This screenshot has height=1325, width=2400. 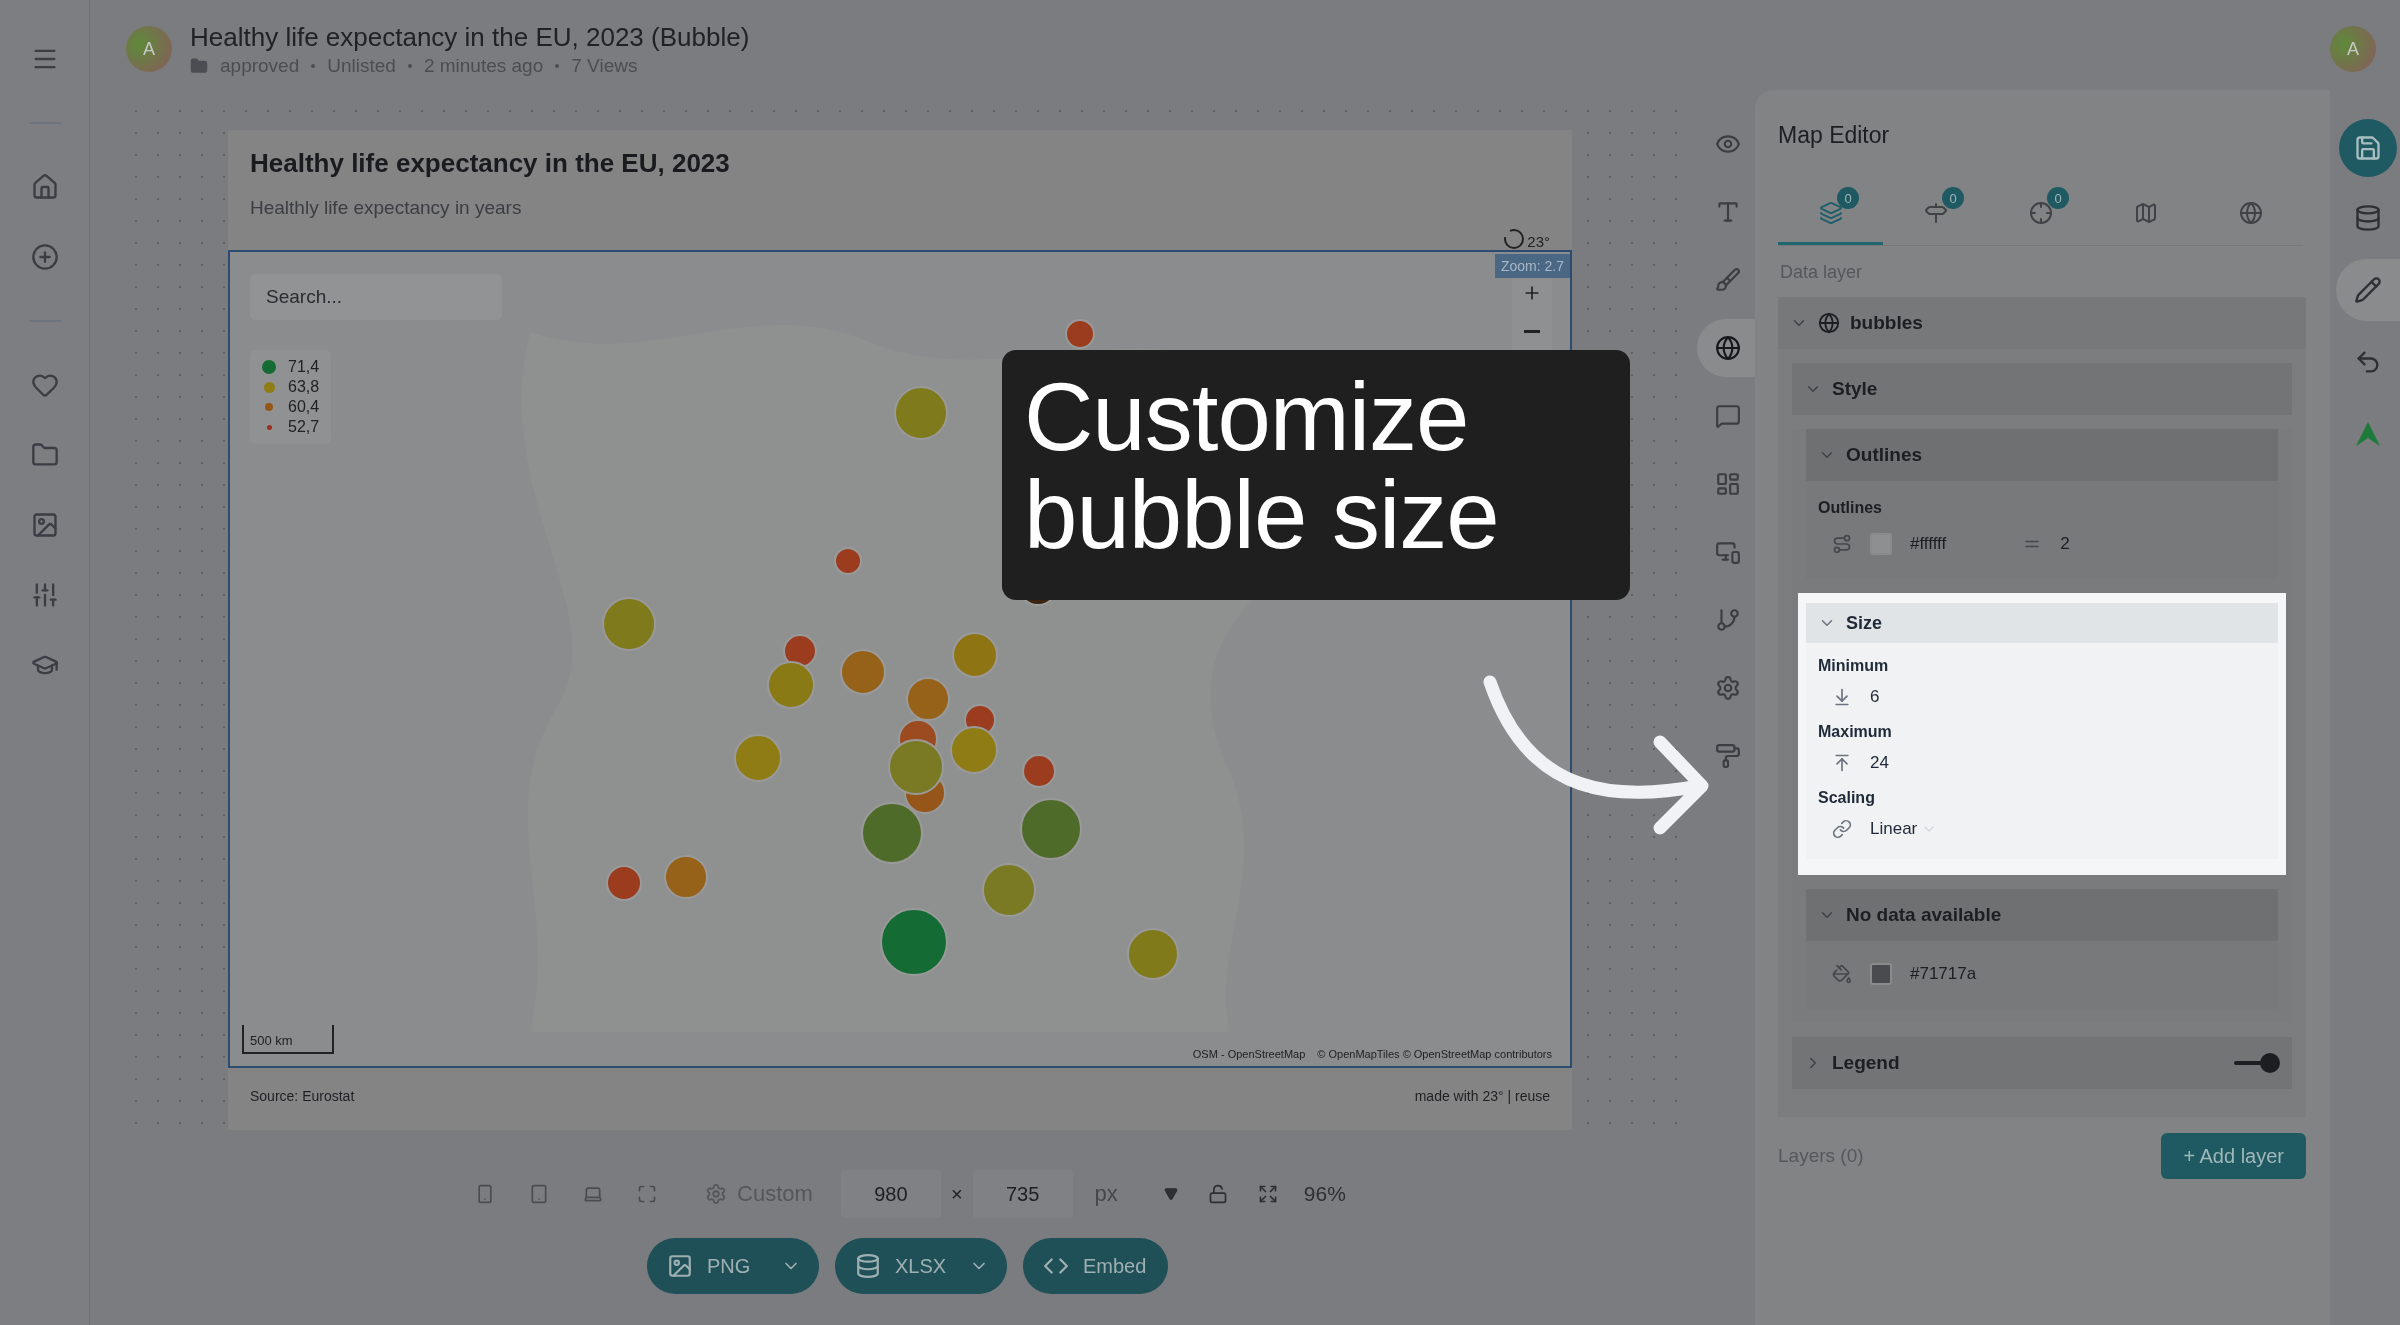 What do you see at coordinates (1842, 697) in the screenshot?
I see `arrow-down-to-line-icon` at bounding box center [1842, 697].